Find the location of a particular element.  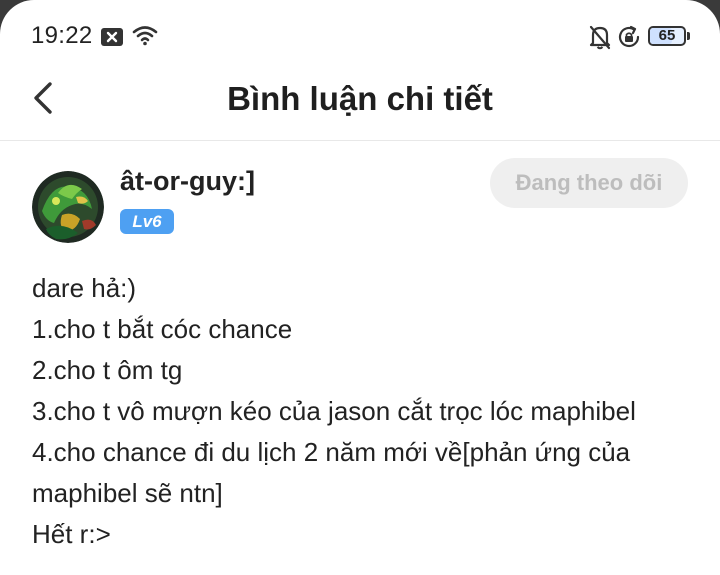

comment-line: dare hả:) is located at coordinates (84, 288).